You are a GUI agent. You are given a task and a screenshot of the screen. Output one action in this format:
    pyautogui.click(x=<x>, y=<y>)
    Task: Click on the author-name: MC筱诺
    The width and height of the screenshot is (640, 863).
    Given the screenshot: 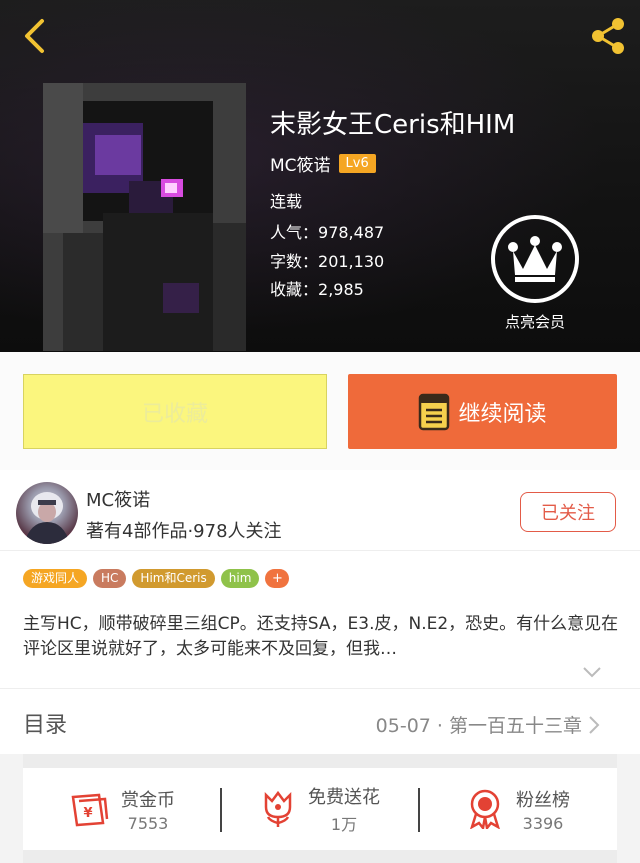 What is the action you would take?
    pyautogui.click(x=300, y=163)
    